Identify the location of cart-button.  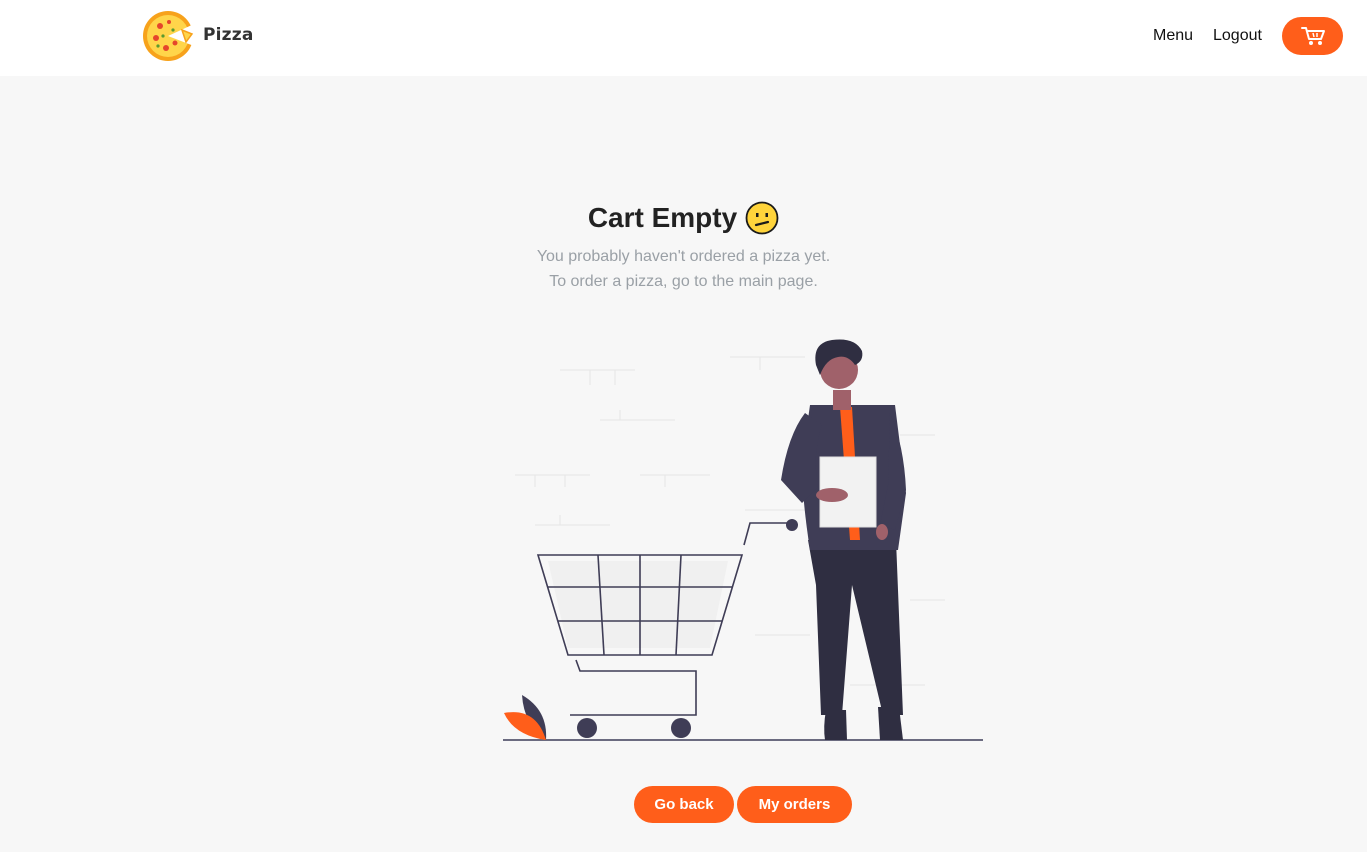
(1312, 36).